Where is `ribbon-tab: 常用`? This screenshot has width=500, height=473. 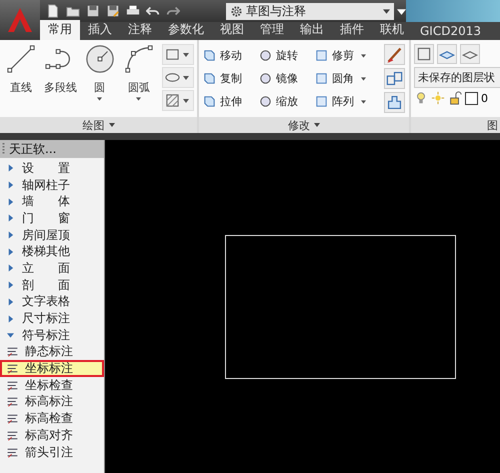 ribbon-tab: 常用 is located at coordinates (60, 30).